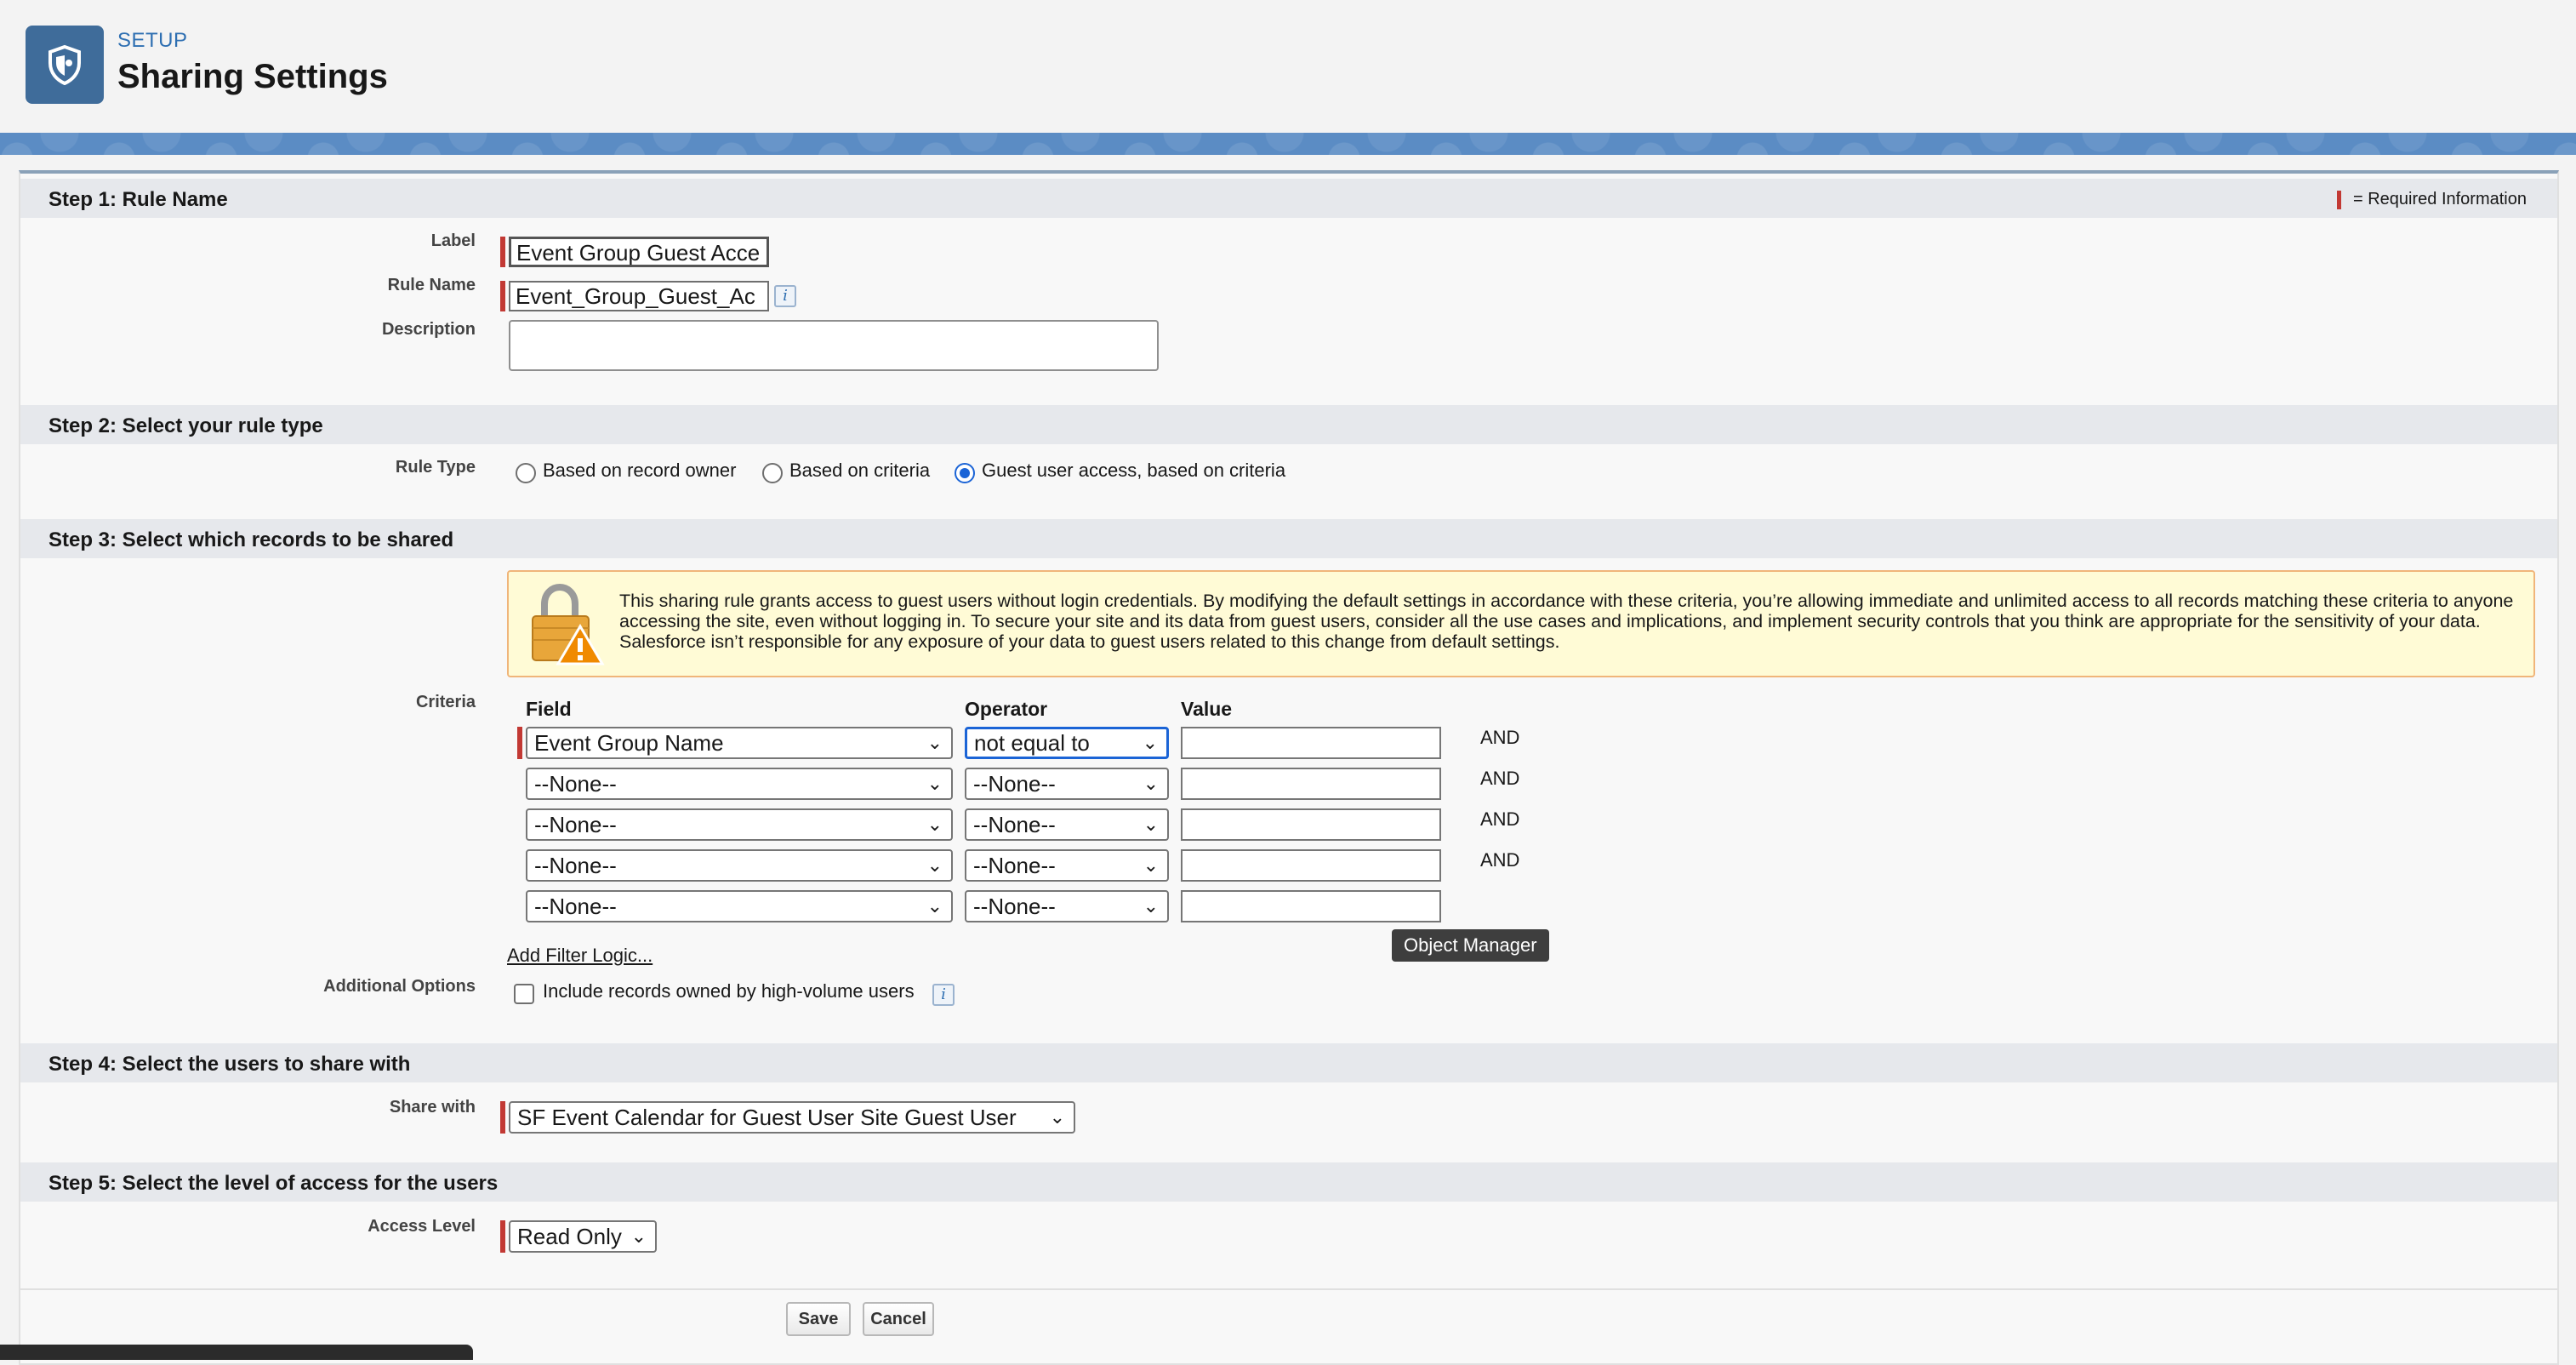 The width and height of the screenshot is (2576, 1365). I want to click on field-column-header: Field, so click(549, 709).